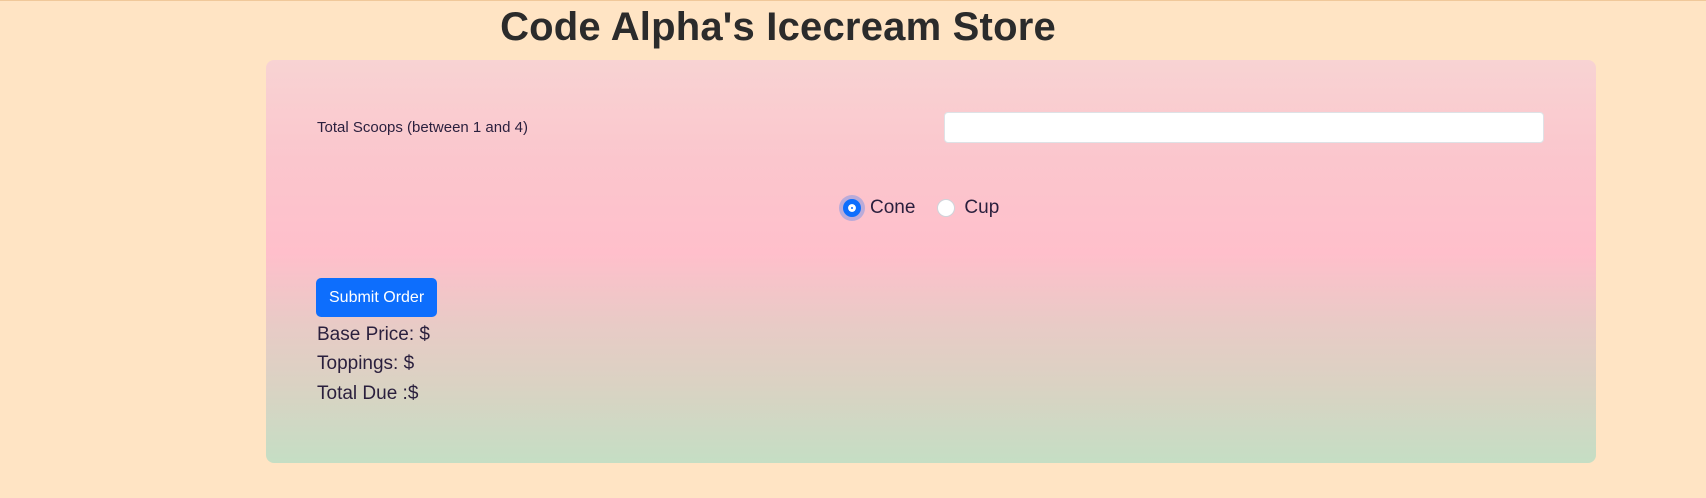 The height and width of the screenshot is (498, 1706). I want to click on cup-radio-label: Cup, so click(981, 208).